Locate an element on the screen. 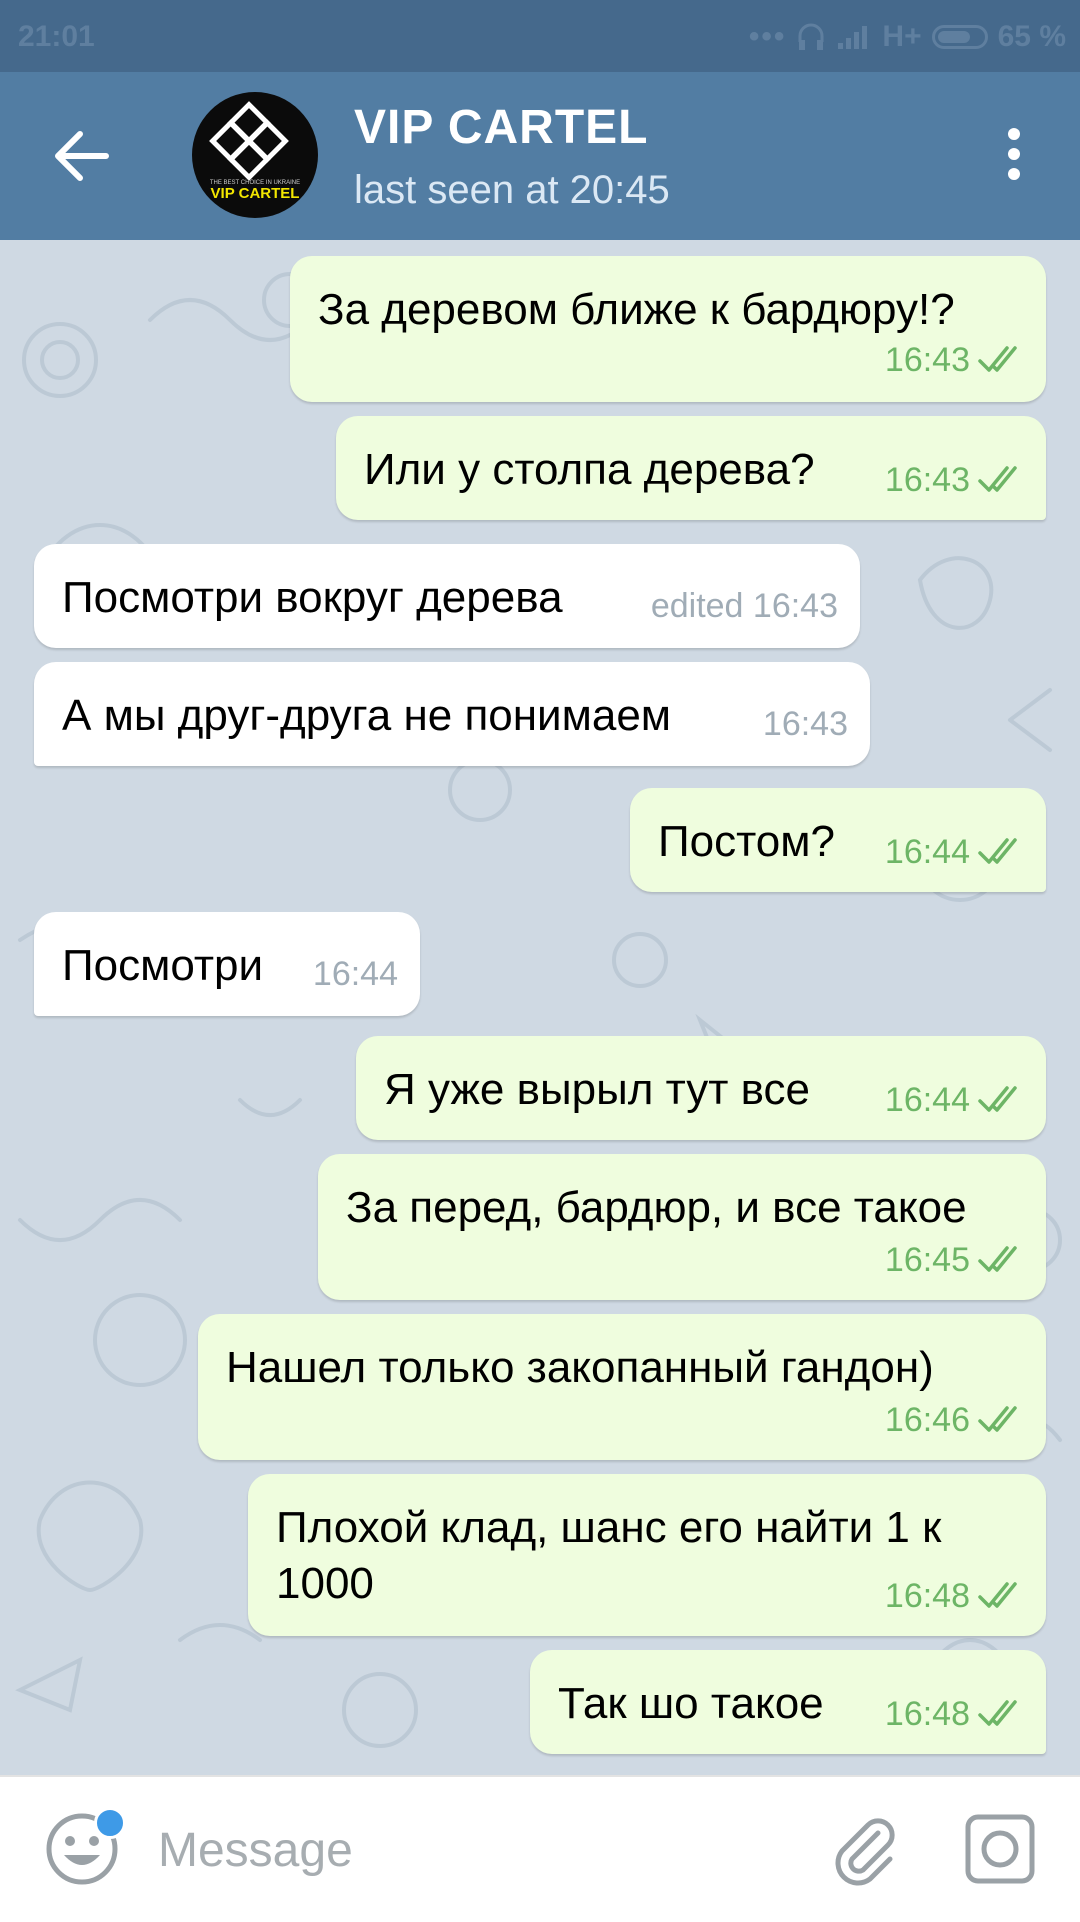 The height and width of the screenshot is (1922, 1080). chat-title: VIP CARTEL is located at coordinates (501, 127).